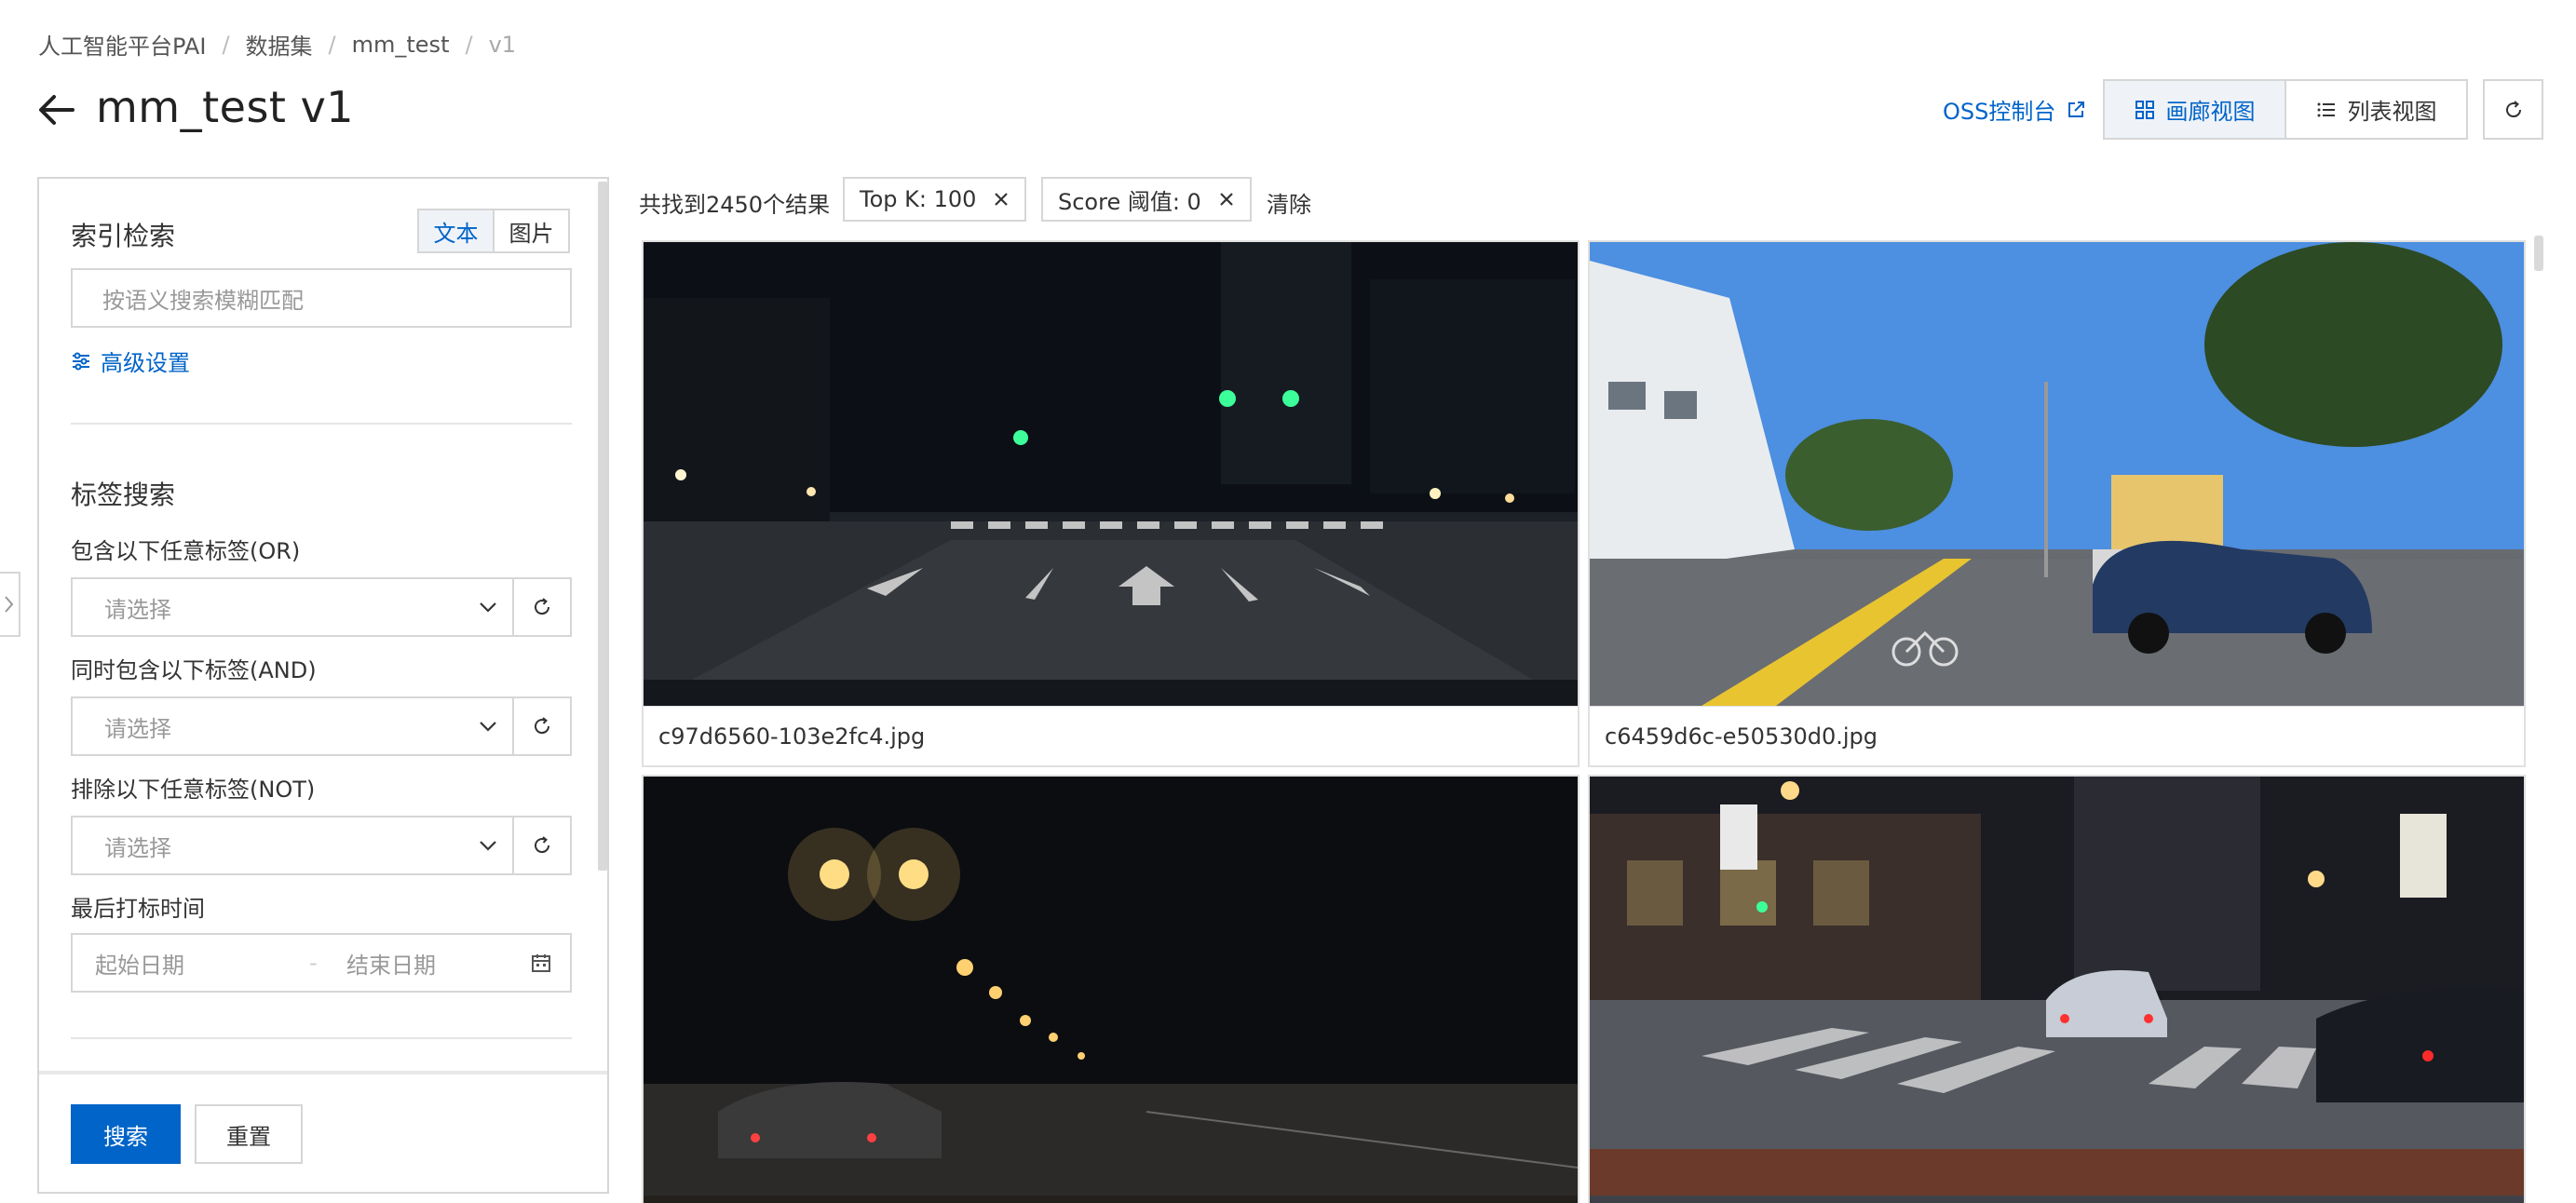  I want to click on or-tags-placeholder: 请选择, so click(137, 610).